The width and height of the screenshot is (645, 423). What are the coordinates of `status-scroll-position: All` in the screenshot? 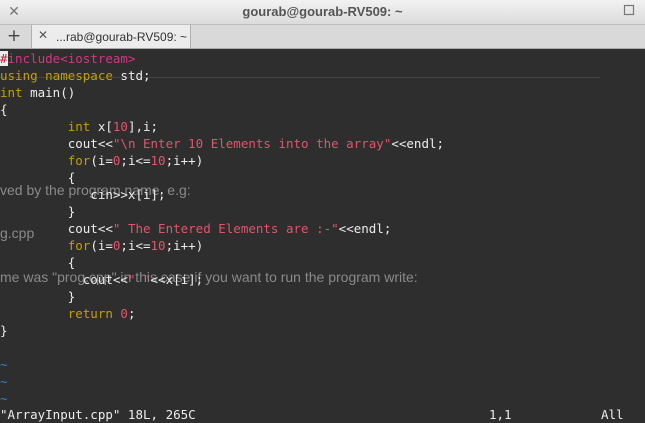 It's located at (612, 414).